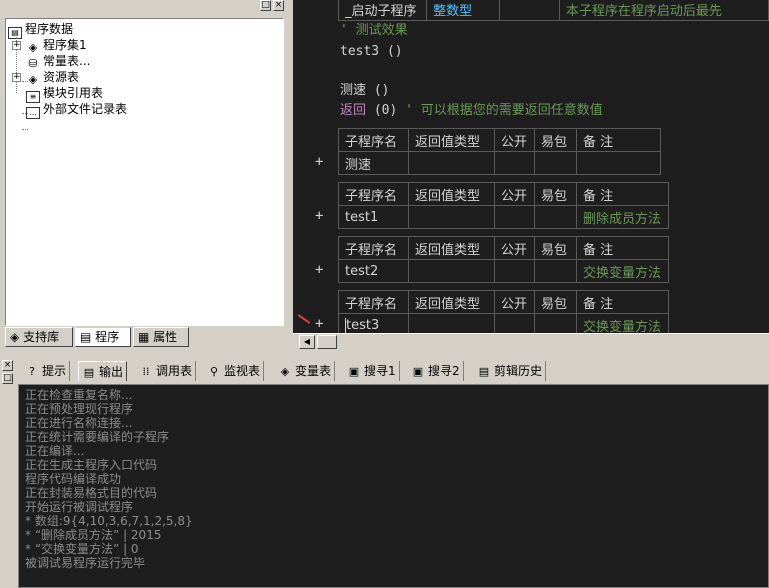  Describe the element at coordinates (41, 337) in the screenshot. I see `tab-label: 支持库` at that location.